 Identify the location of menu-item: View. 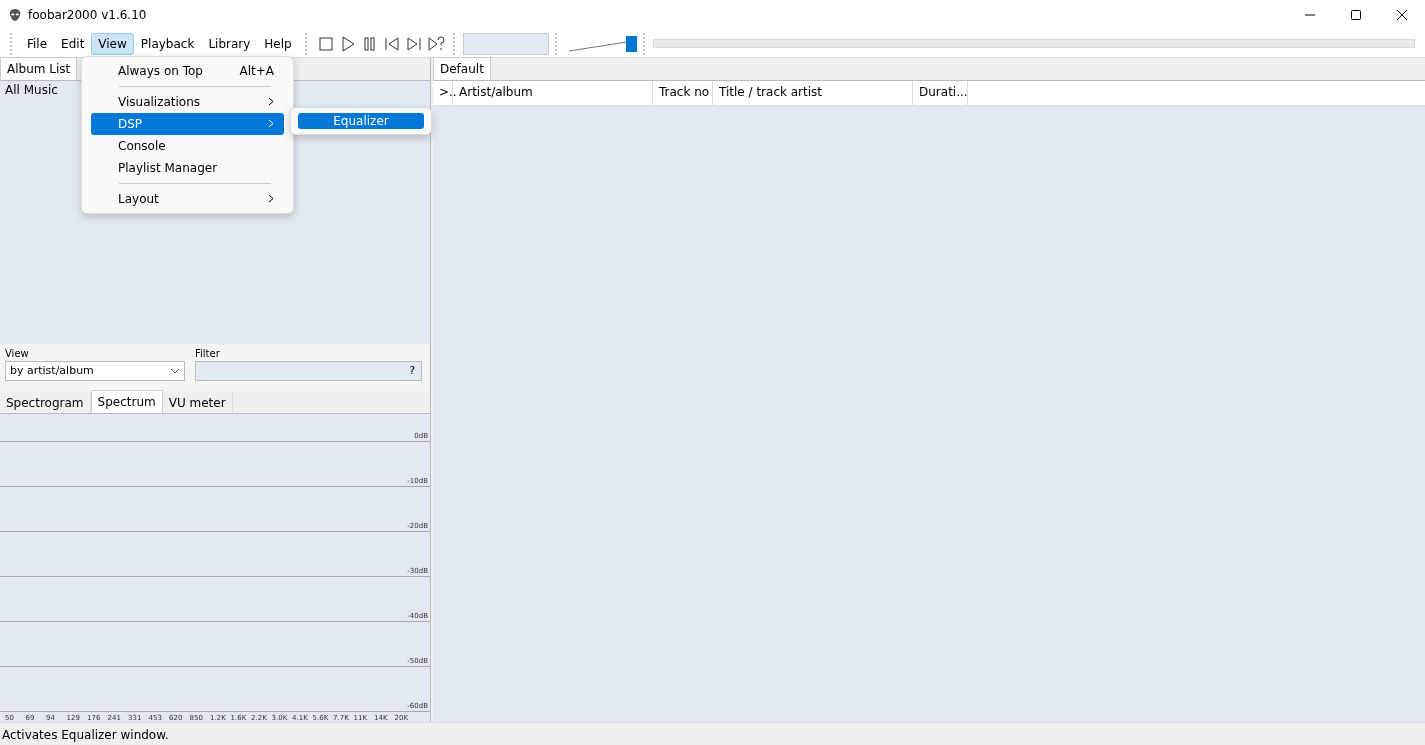
(112, 43).